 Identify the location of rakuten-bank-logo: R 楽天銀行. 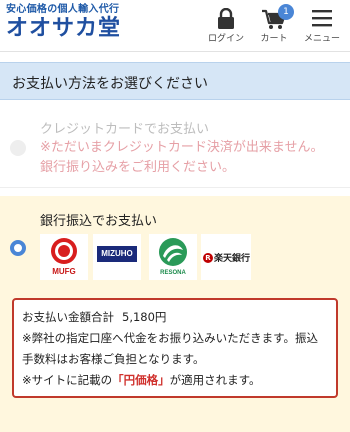
(226, 257).